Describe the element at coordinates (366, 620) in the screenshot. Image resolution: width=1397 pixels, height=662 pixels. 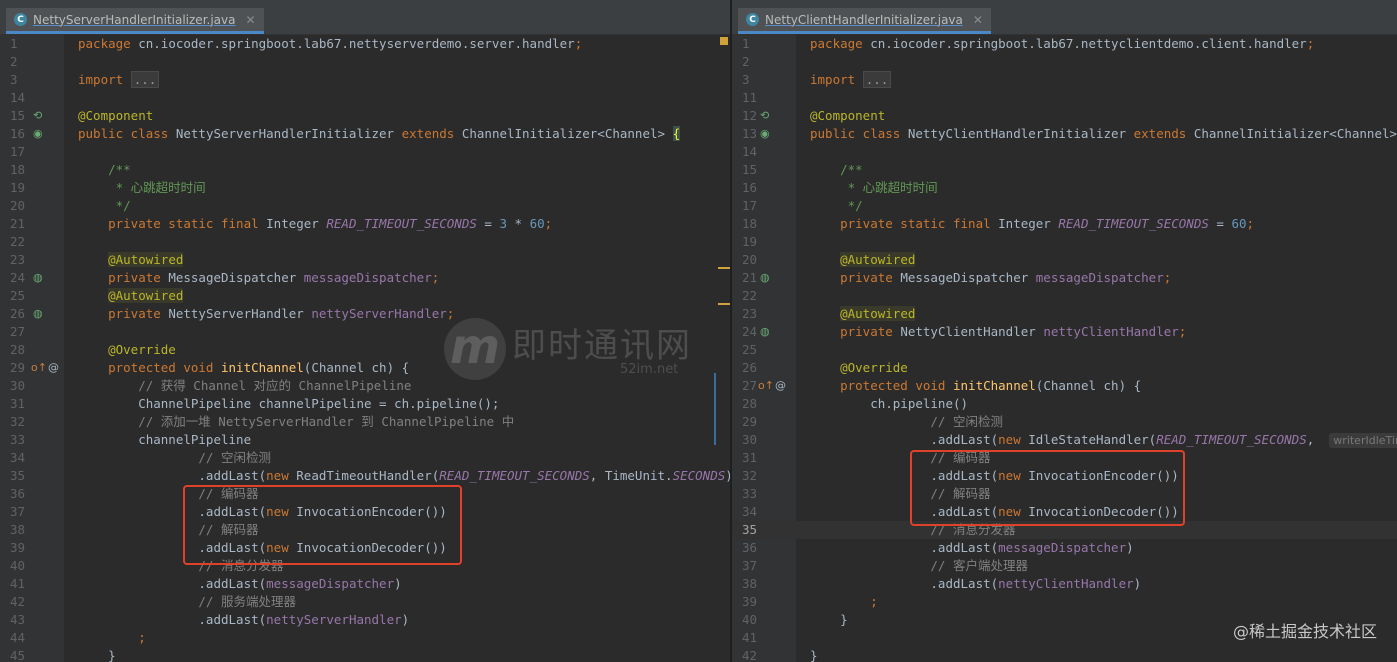
I see `code-line: 43 .addLast(nettyServerHandler)` at that location.